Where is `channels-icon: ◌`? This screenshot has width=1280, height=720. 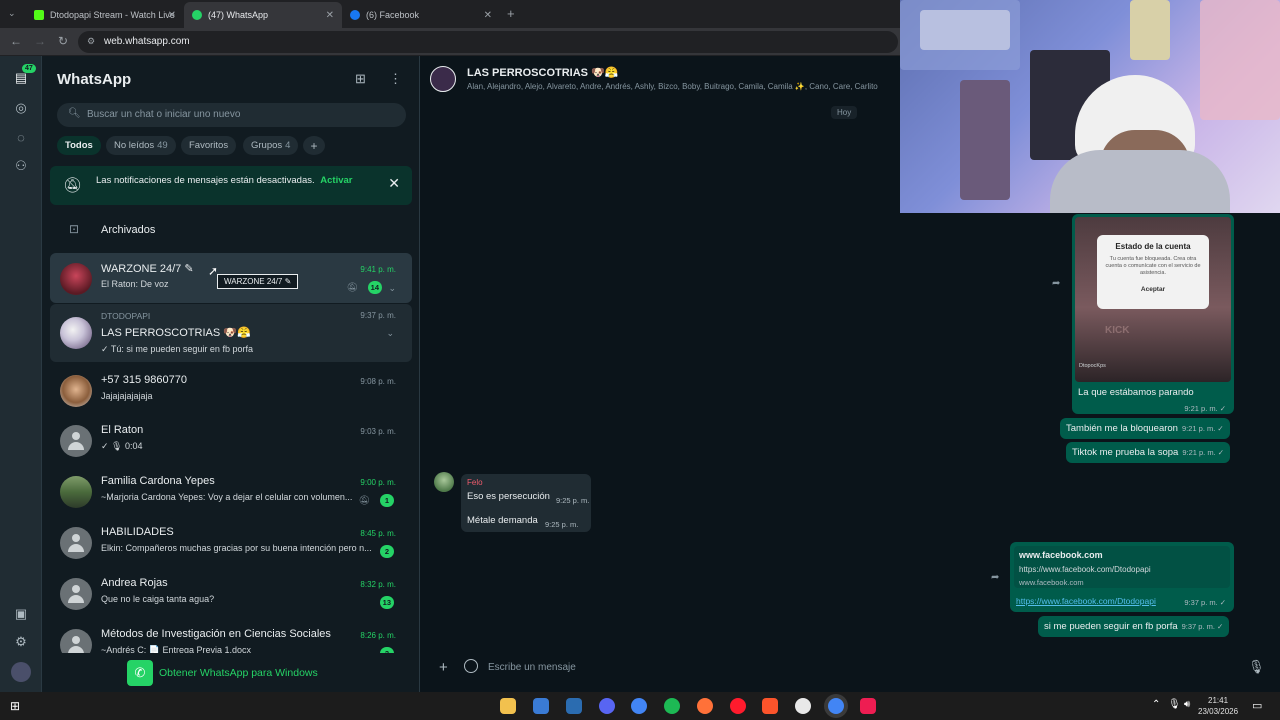
channels-icon: ◌ is located at coordinates (21, 138).